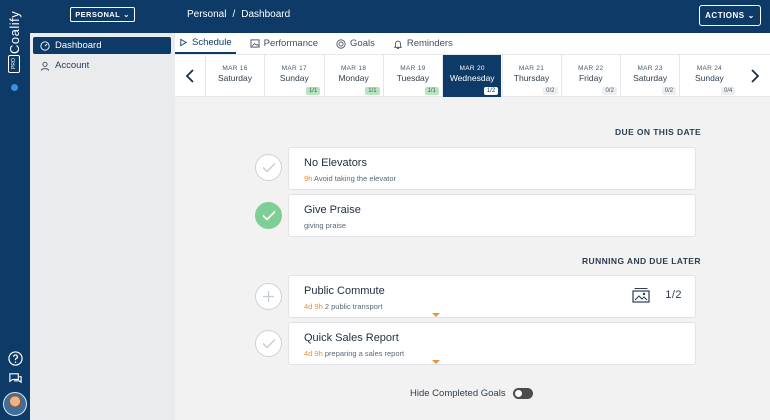  I want to click on due-section-heading: DUE ON THIS DATE, so click(658, 132).